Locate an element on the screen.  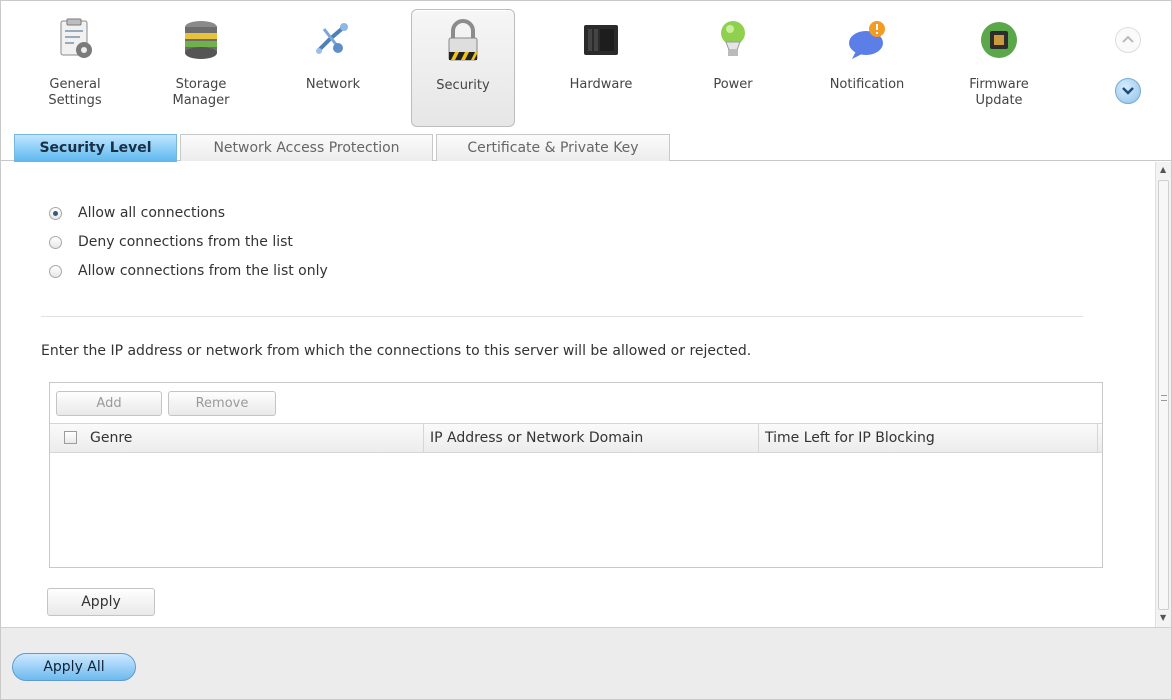
toolbar-label: Notification is located at coordinates (867, 84).